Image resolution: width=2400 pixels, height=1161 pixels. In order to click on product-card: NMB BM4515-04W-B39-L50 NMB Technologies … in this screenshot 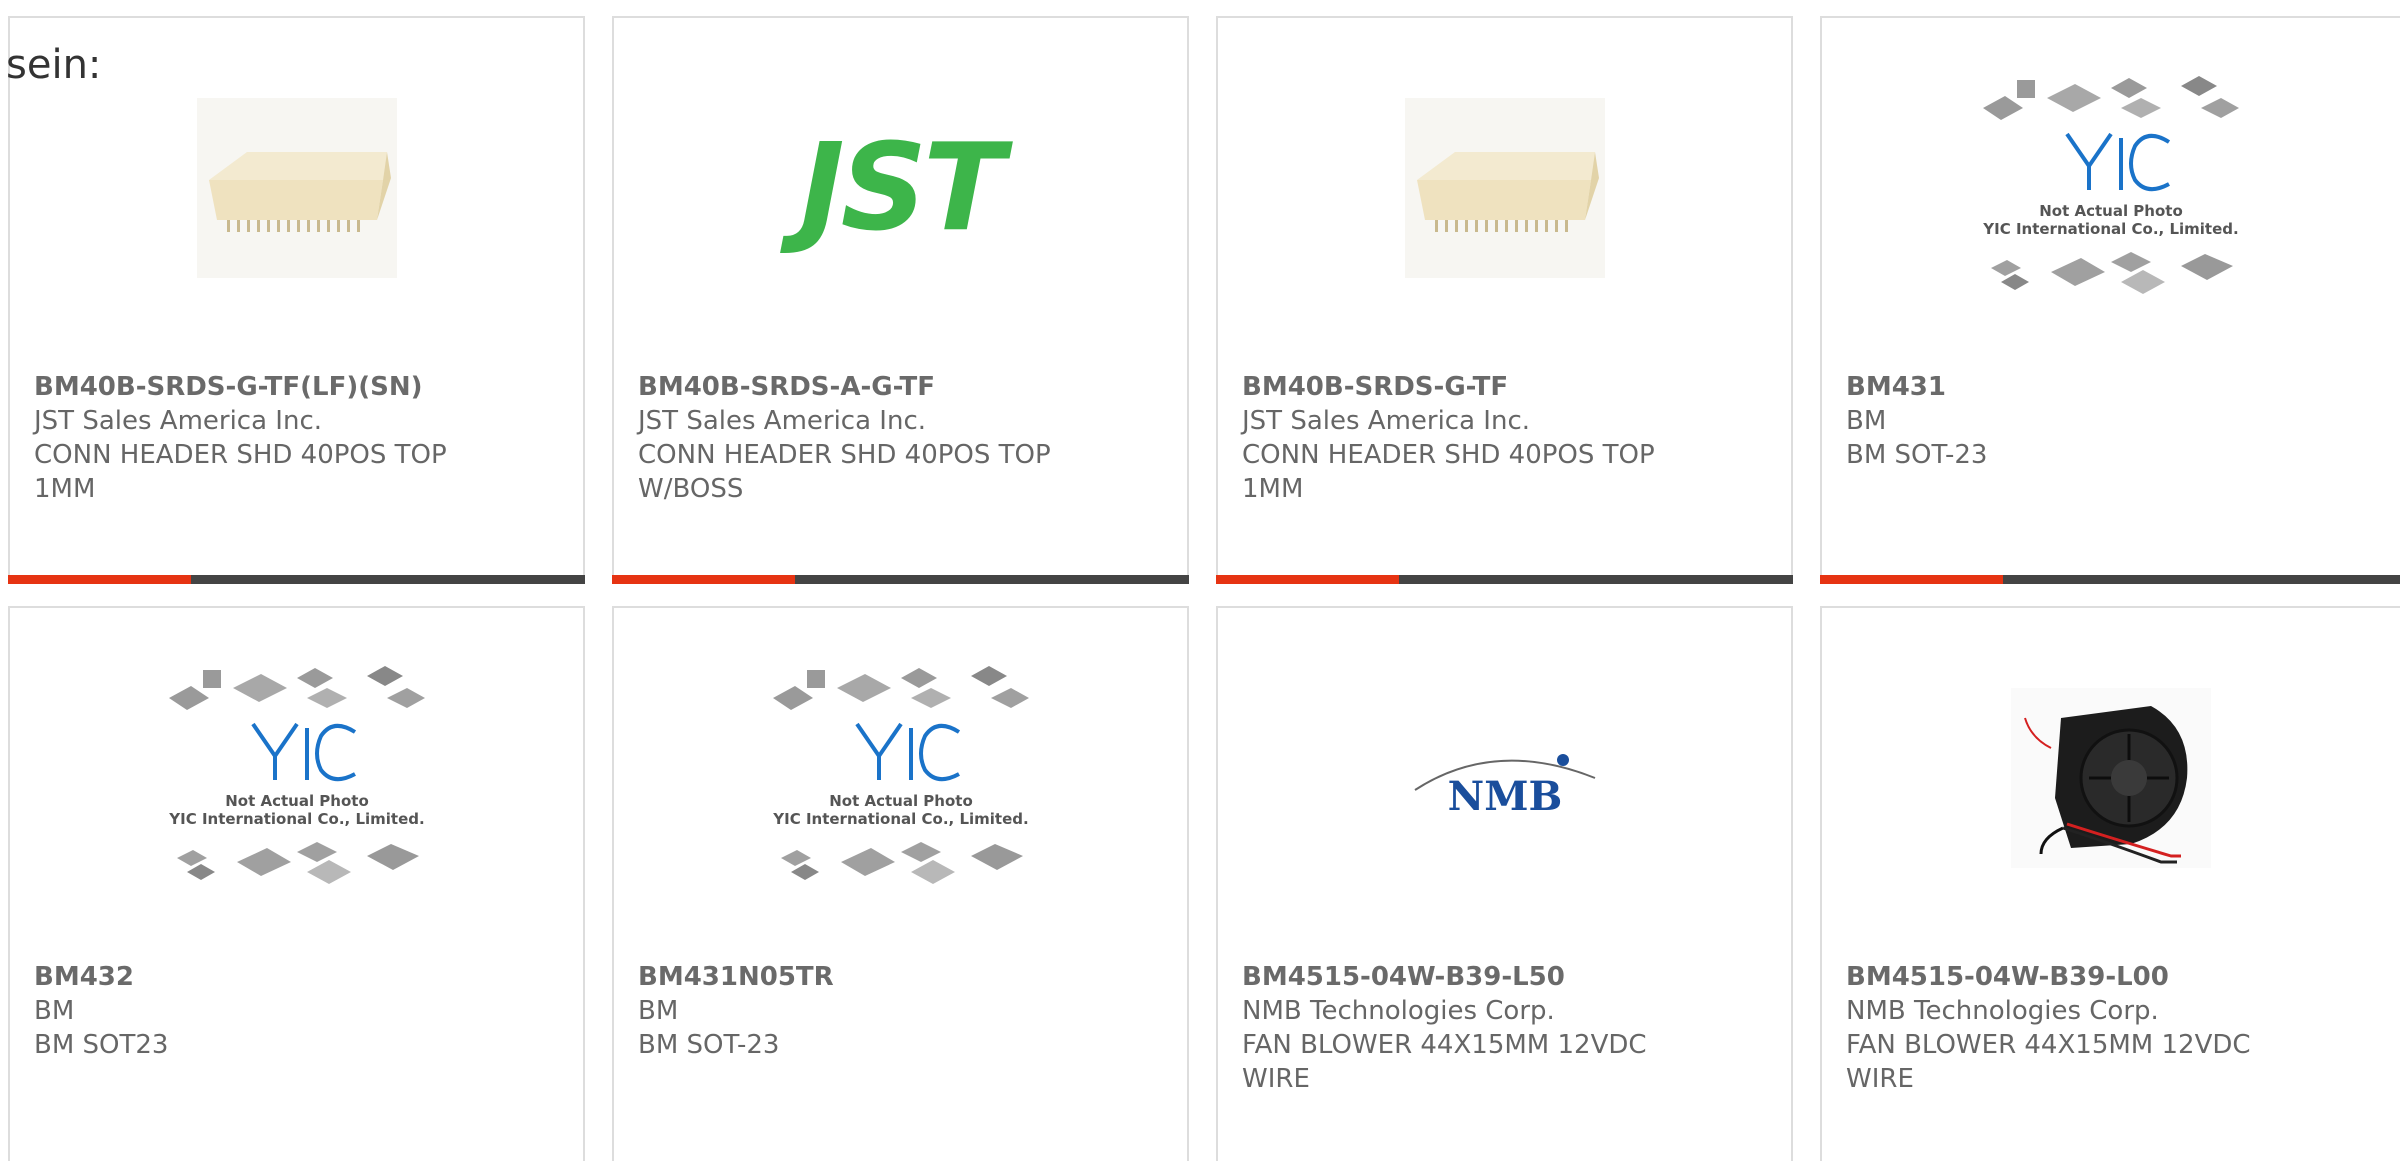, I will do `click(1504, 883)`.